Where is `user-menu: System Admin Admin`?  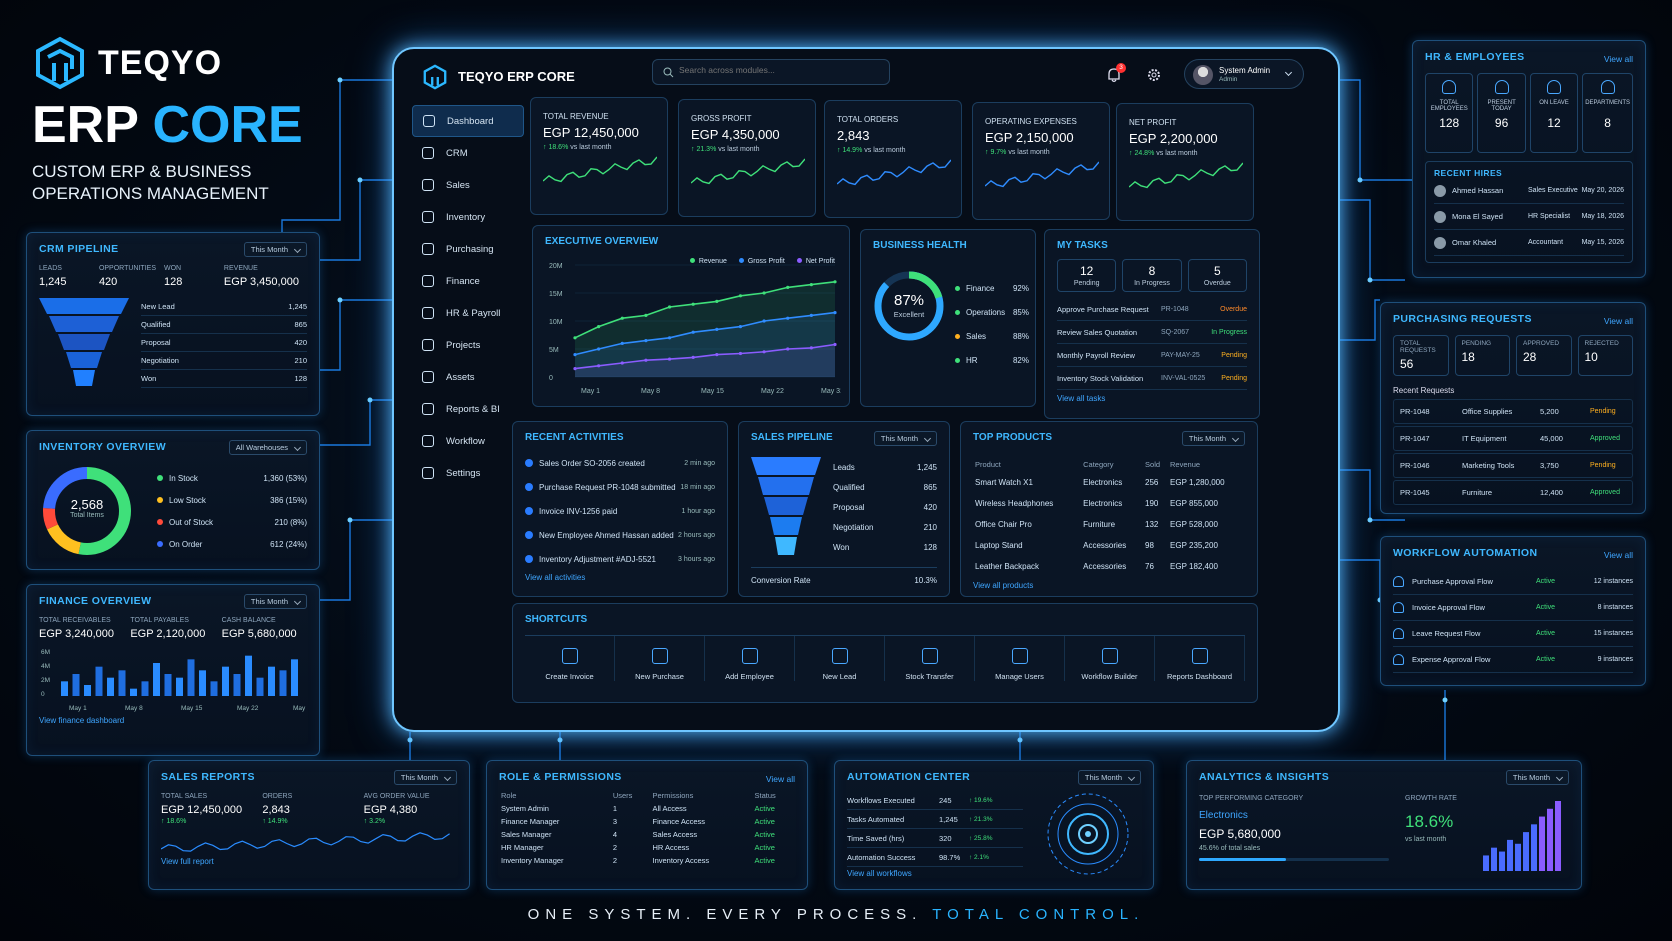
user-menu: System Admin Admin is located at coordinates (1244, 74).